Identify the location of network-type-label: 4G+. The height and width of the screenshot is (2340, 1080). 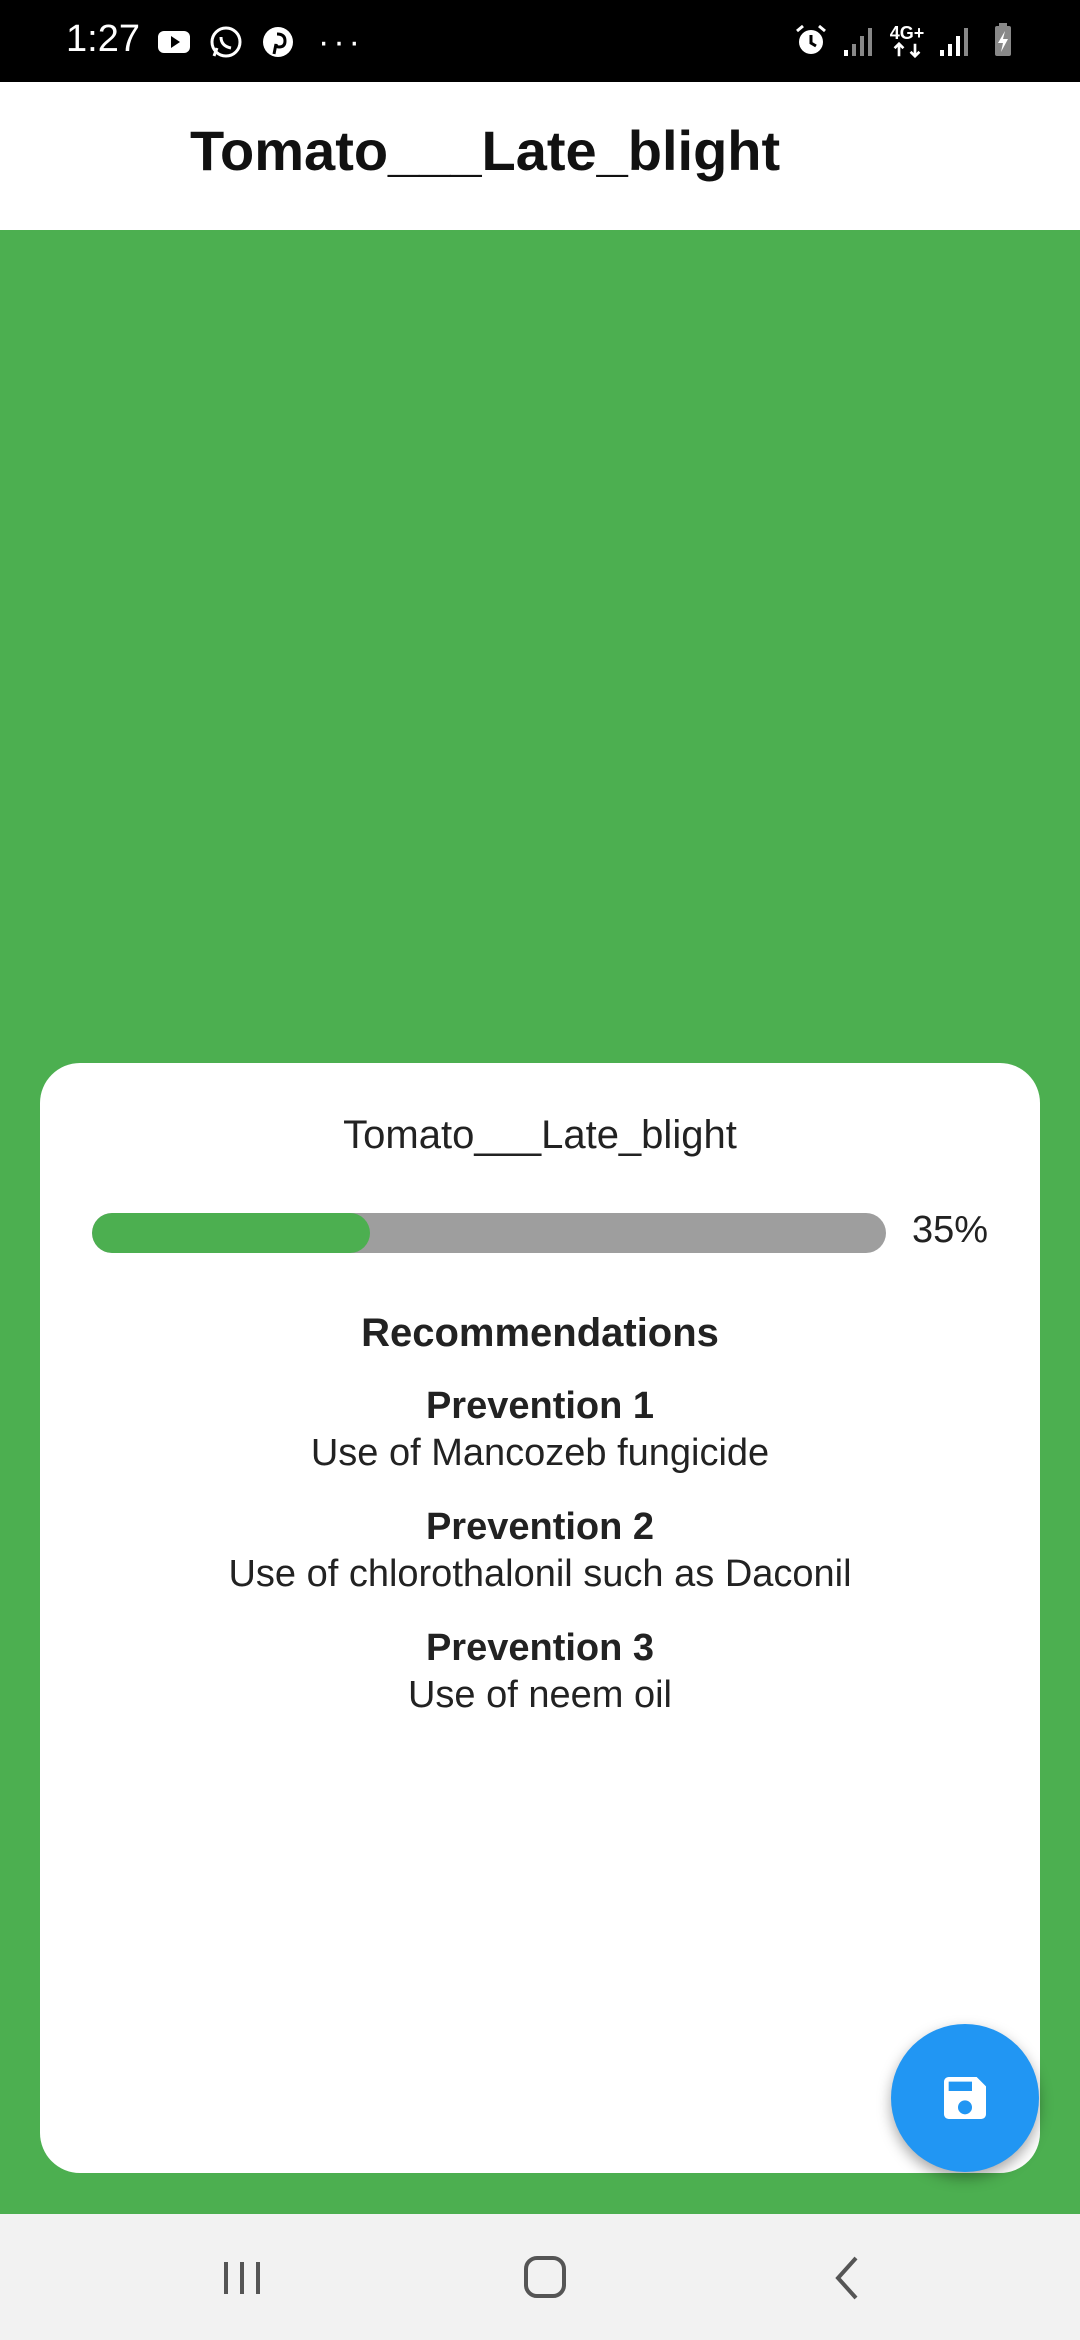
(907, 33).